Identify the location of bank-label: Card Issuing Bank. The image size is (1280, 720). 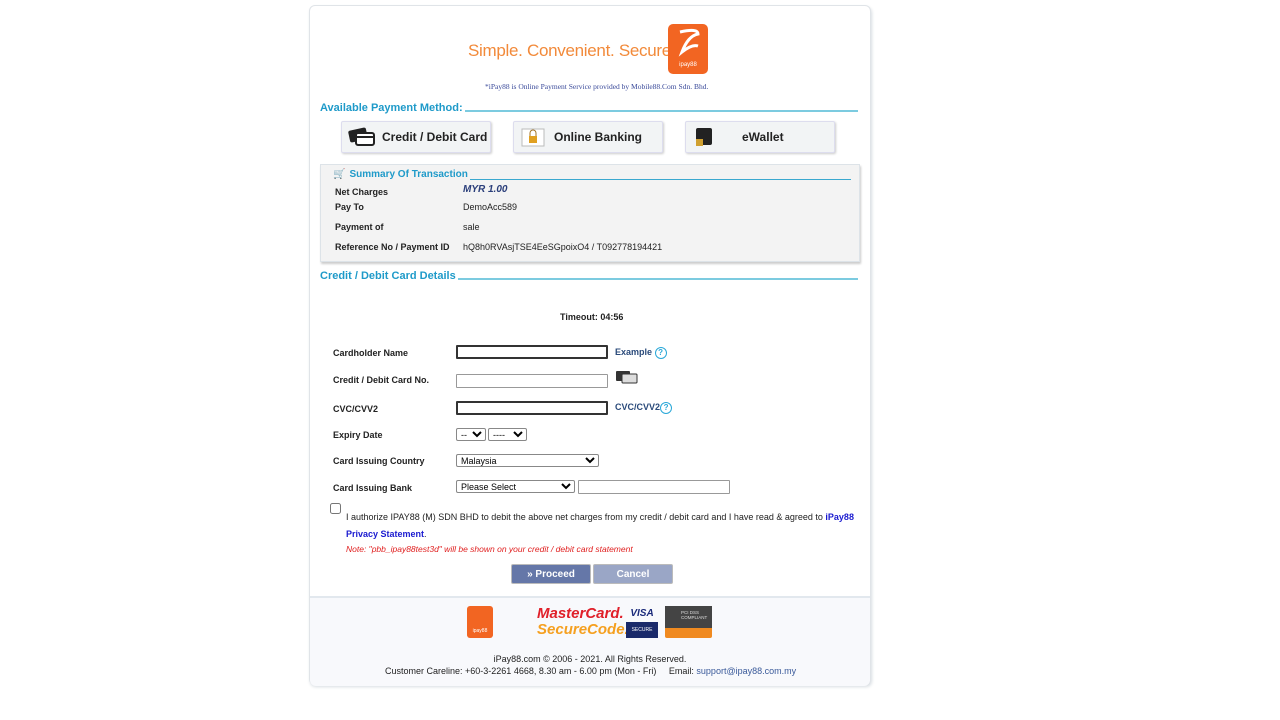
(373, 488).